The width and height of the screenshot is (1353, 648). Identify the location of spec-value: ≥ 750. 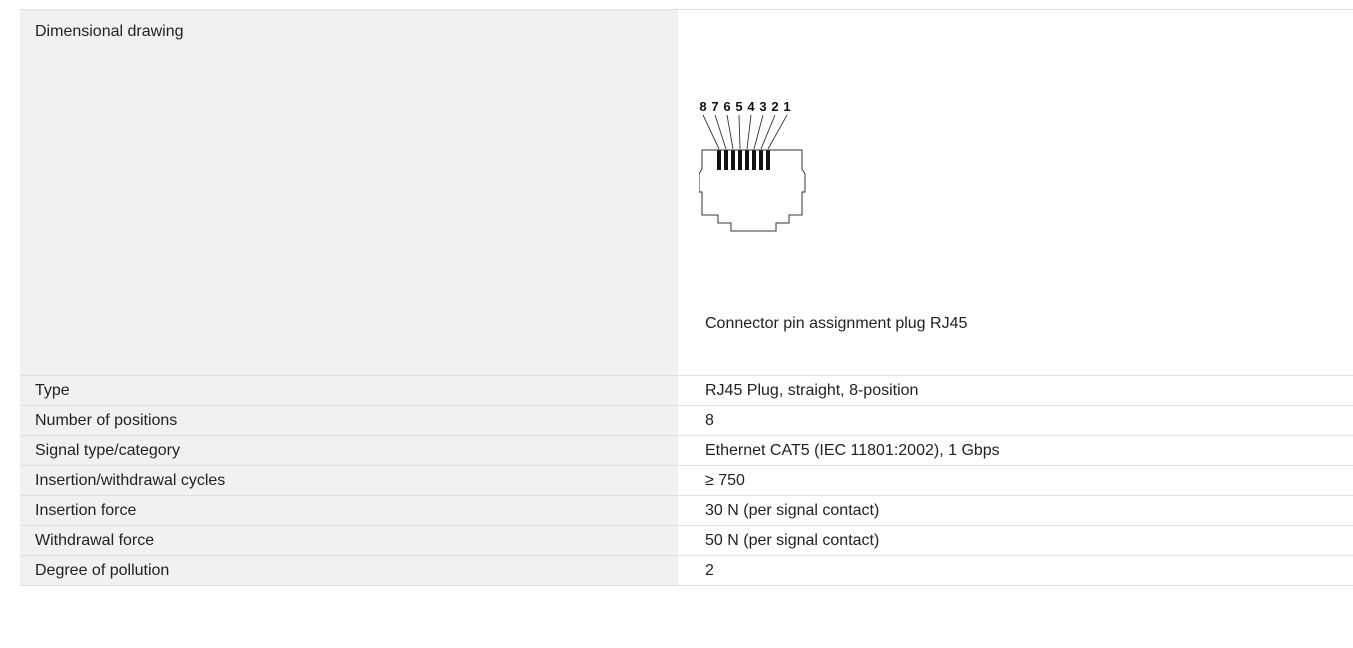
(1015, 480).